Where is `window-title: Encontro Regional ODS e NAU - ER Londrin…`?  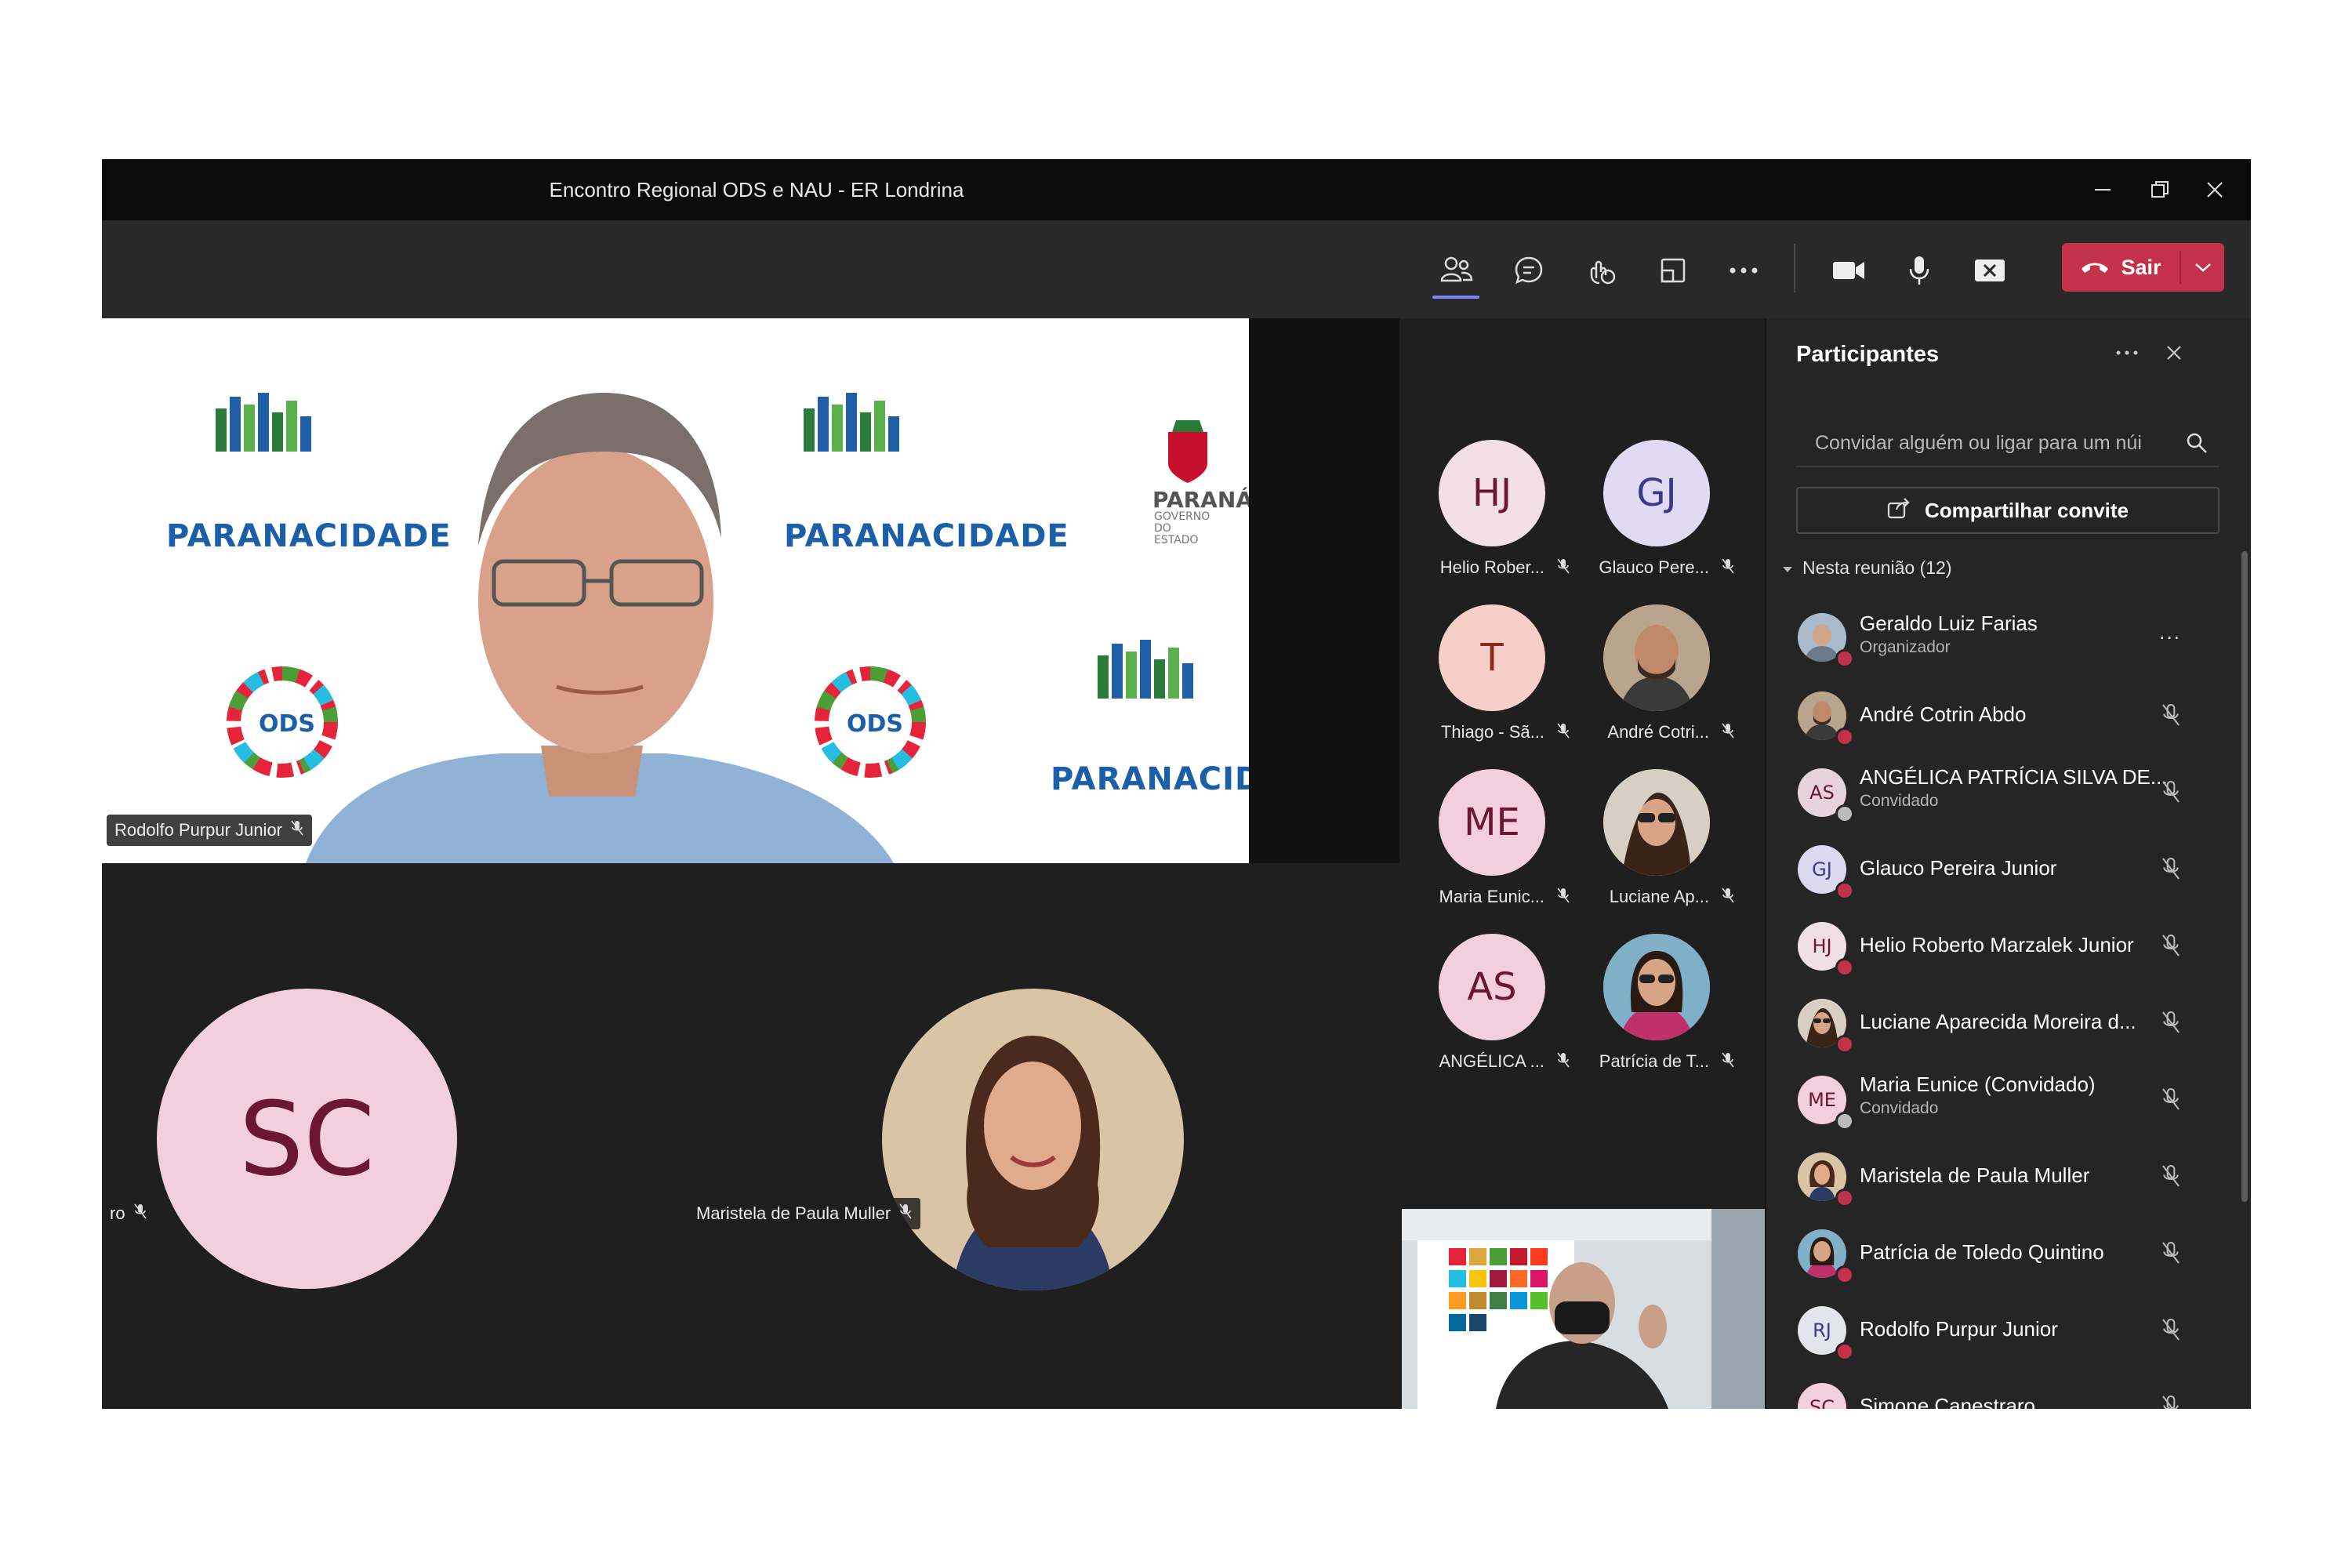
window-title: Encontro Regional ODS e NAU - ER Londrin… is located at coordinates (756, 189).